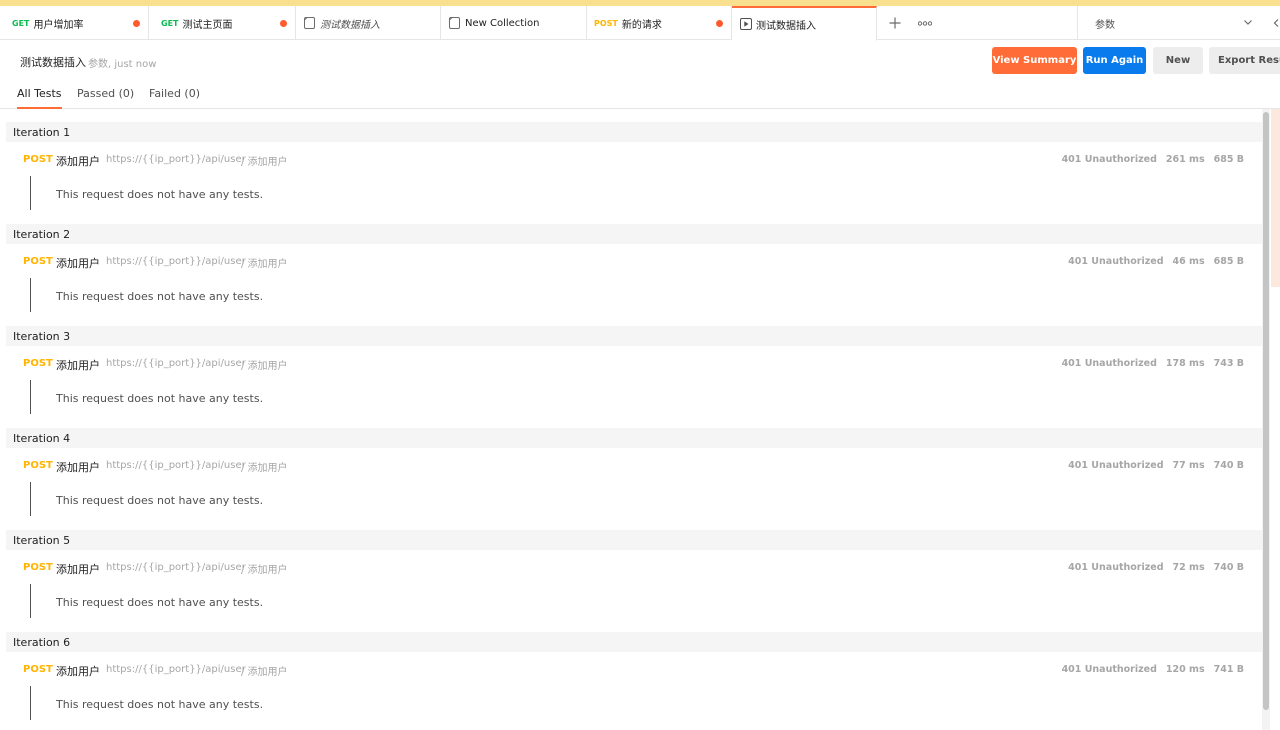  What do you see at coordinates (42, 234) in the screenshot?
I see `iteration-label: Iteration 2` at bounding box center [42, 234].